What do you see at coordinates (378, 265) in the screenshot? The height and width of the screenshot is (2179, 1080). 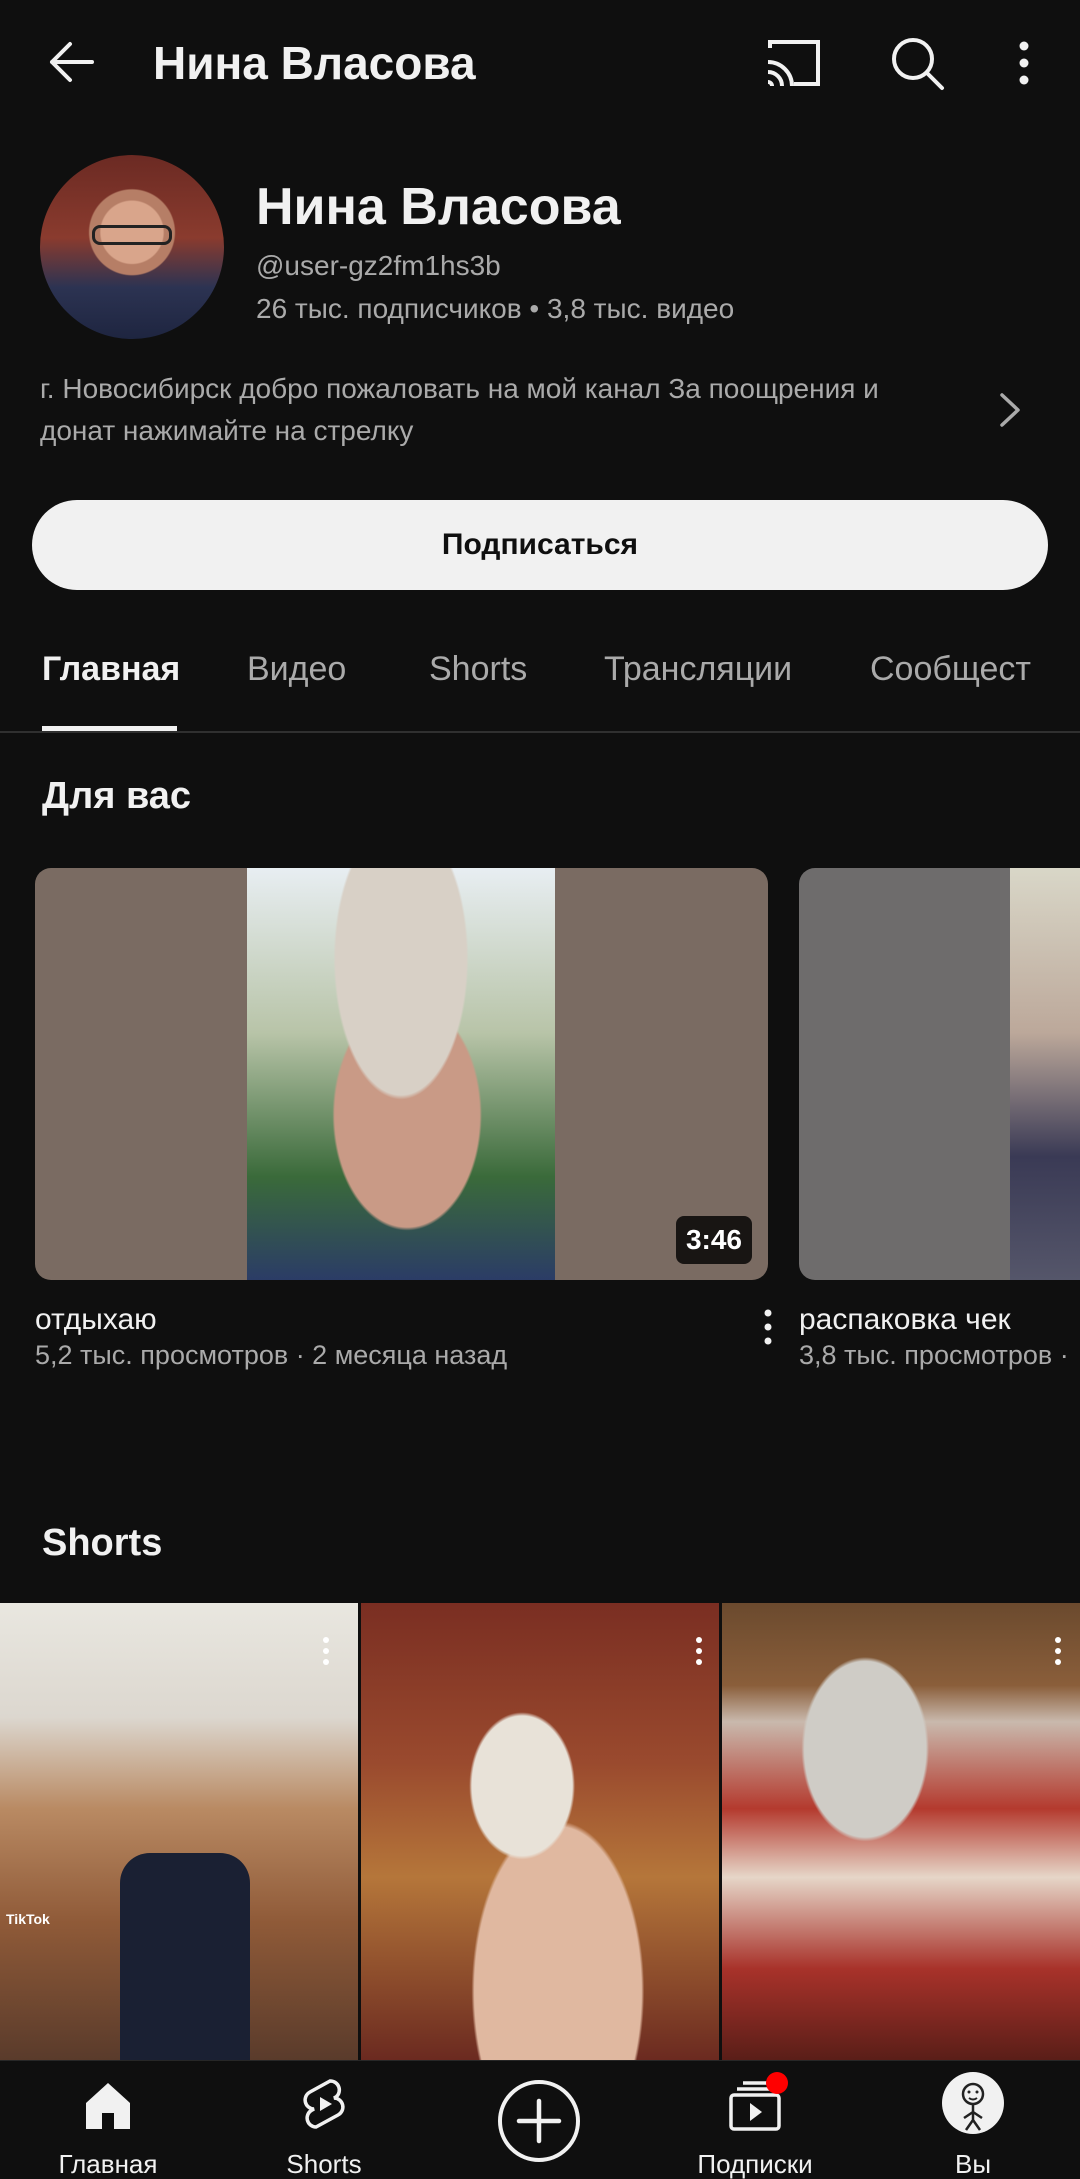 I see `channel-handle: @user-gz2fm1hs3b` at bounding box center [378, 265].